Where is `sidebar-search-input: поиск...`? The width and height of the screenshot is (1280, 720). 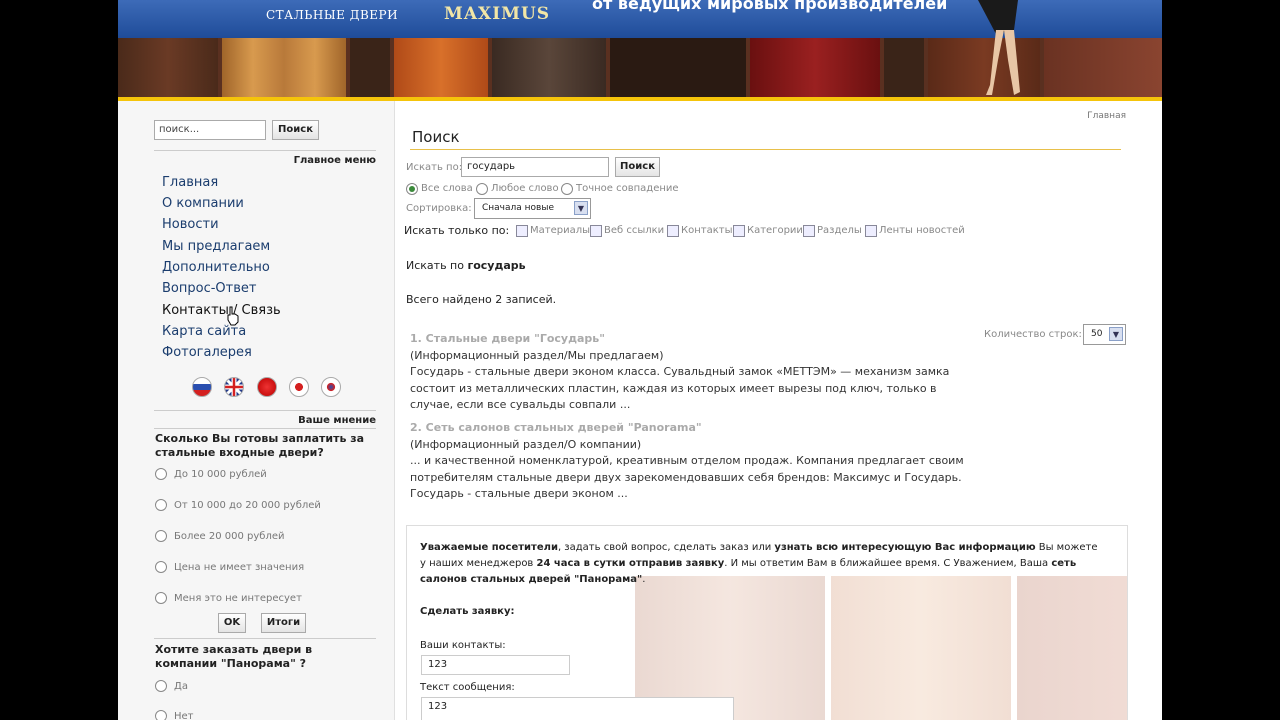 sidebar-search-input: поиск... is located at coordinates (210, 130).